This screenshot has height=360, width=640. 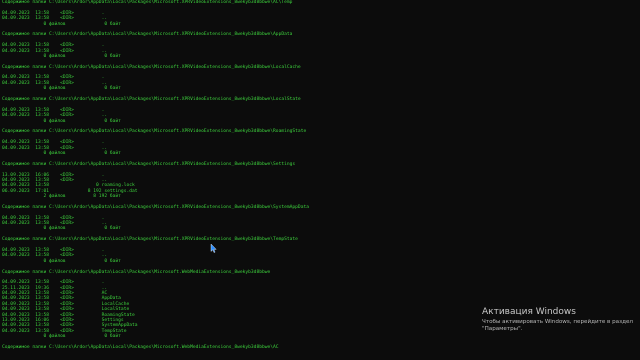 I want to click on watermark-title: Активация Windows, so click(x=529, y=312).